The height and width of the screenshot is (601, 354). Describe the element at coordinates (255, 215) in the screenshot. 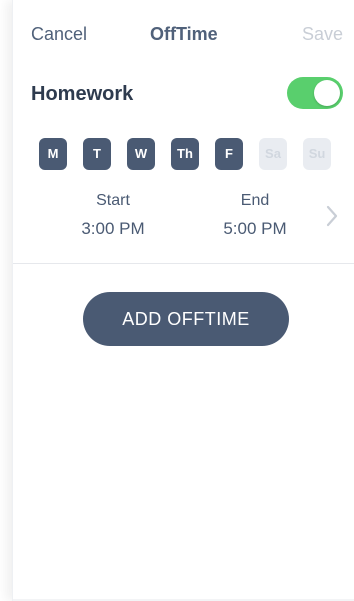

I see `end-time-group: End 5:00 PM` at that location.